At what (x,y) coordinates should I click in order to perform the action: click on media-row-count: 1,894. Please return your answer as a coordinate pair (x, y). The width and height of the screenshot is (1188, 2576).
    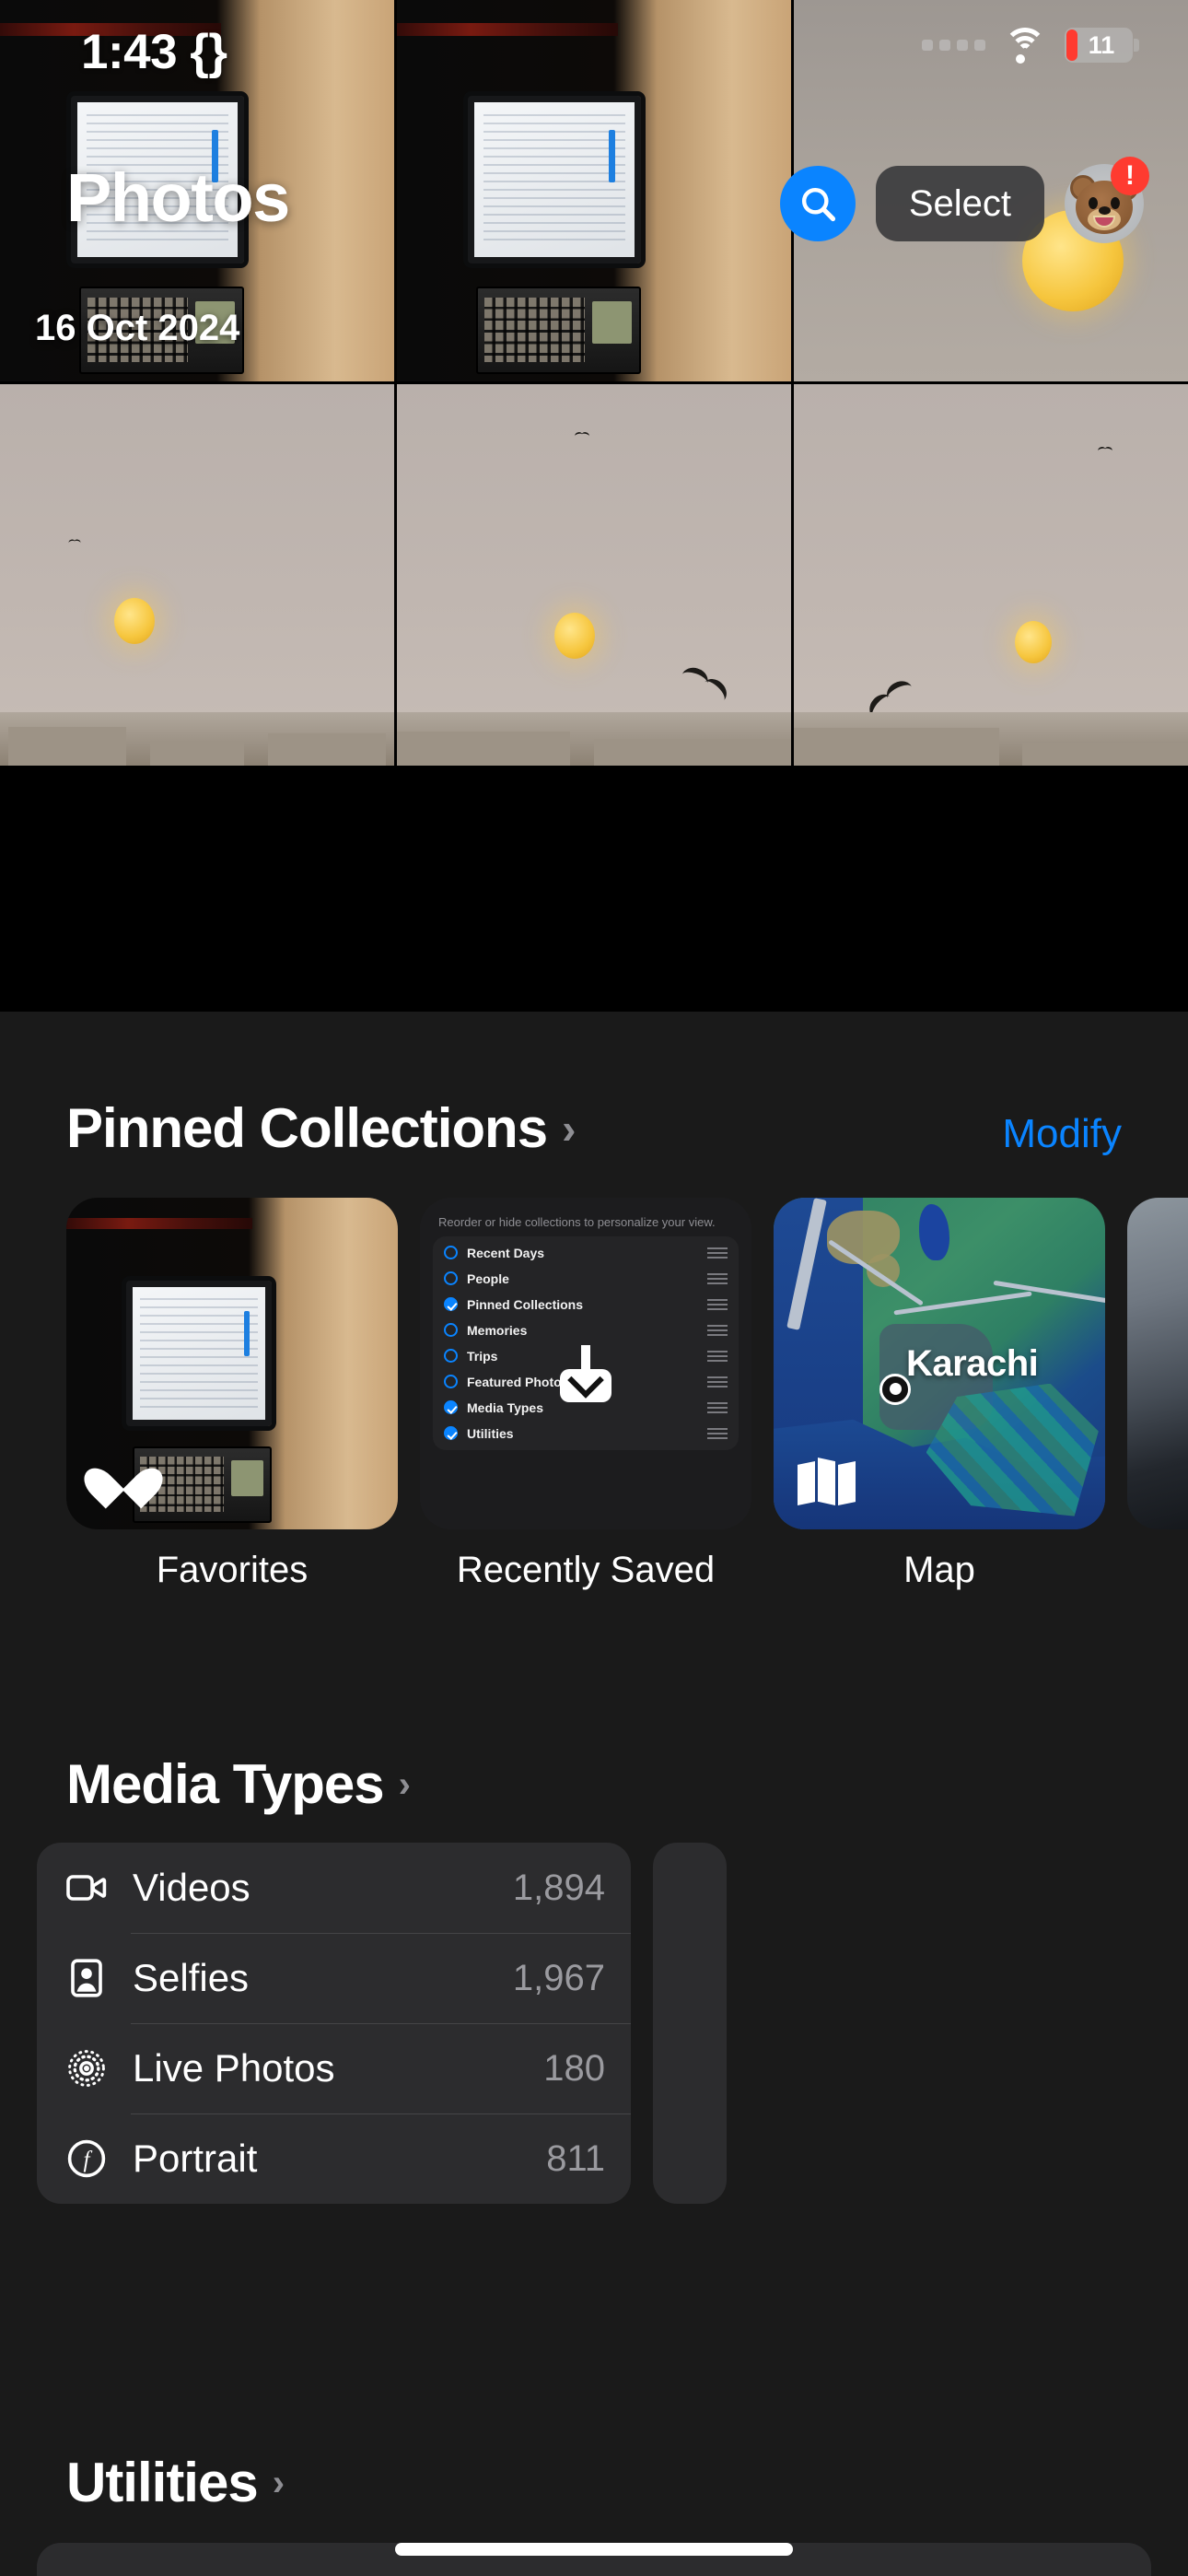
    Looking at the image, I should click on (558, 1887).